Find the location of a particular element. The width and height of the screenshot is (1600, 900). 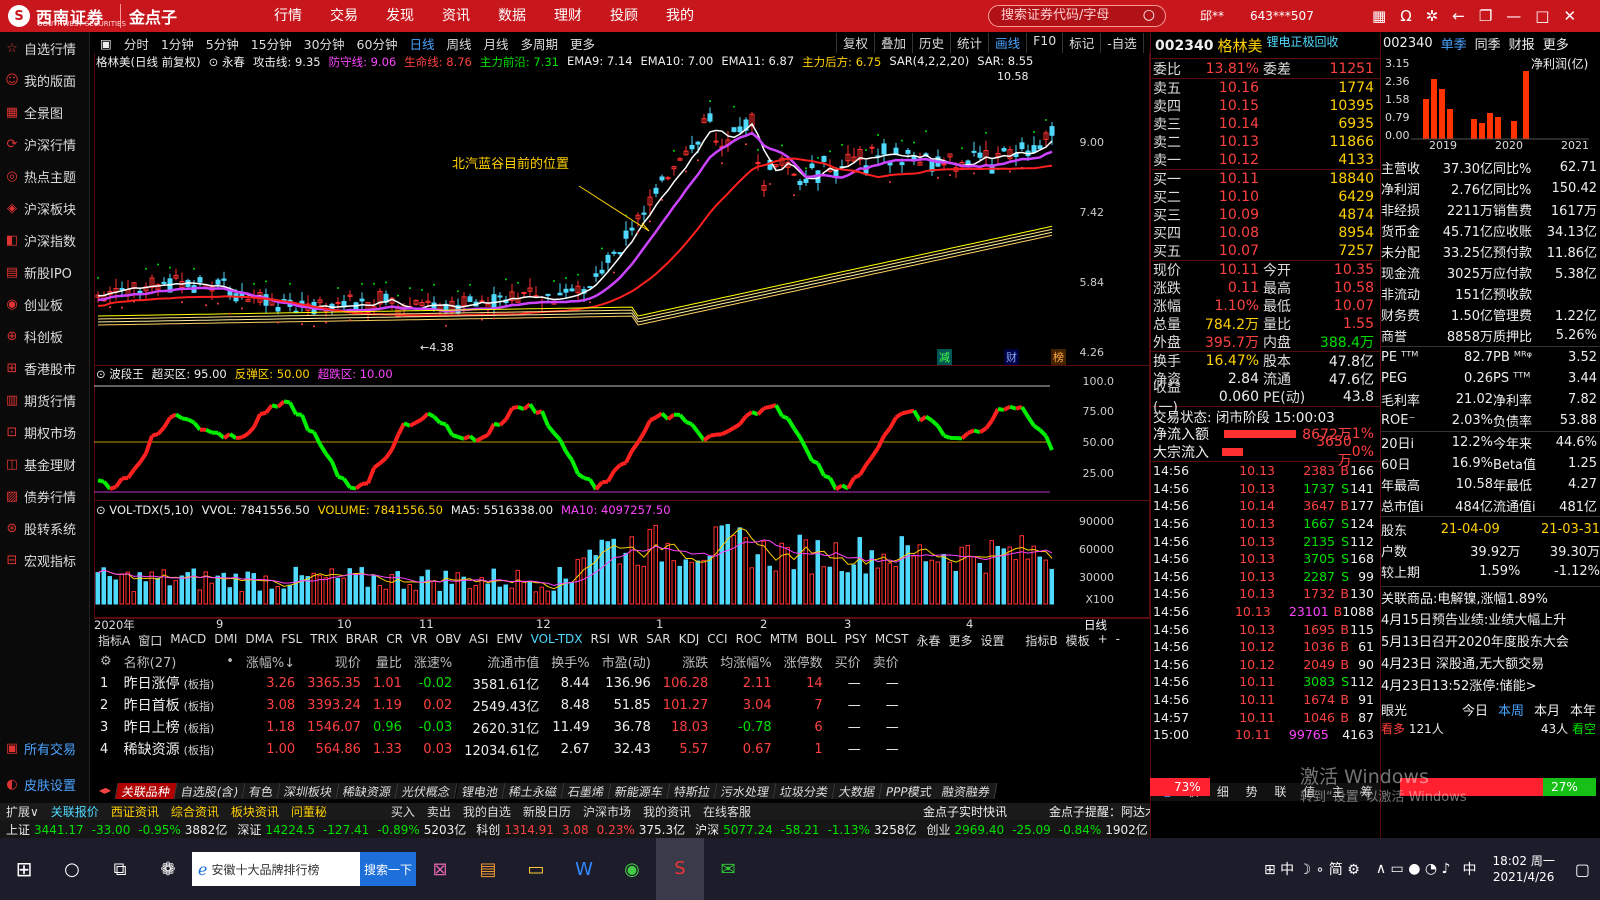

cortana-icon: ○ is located at coordinates (72, 869).